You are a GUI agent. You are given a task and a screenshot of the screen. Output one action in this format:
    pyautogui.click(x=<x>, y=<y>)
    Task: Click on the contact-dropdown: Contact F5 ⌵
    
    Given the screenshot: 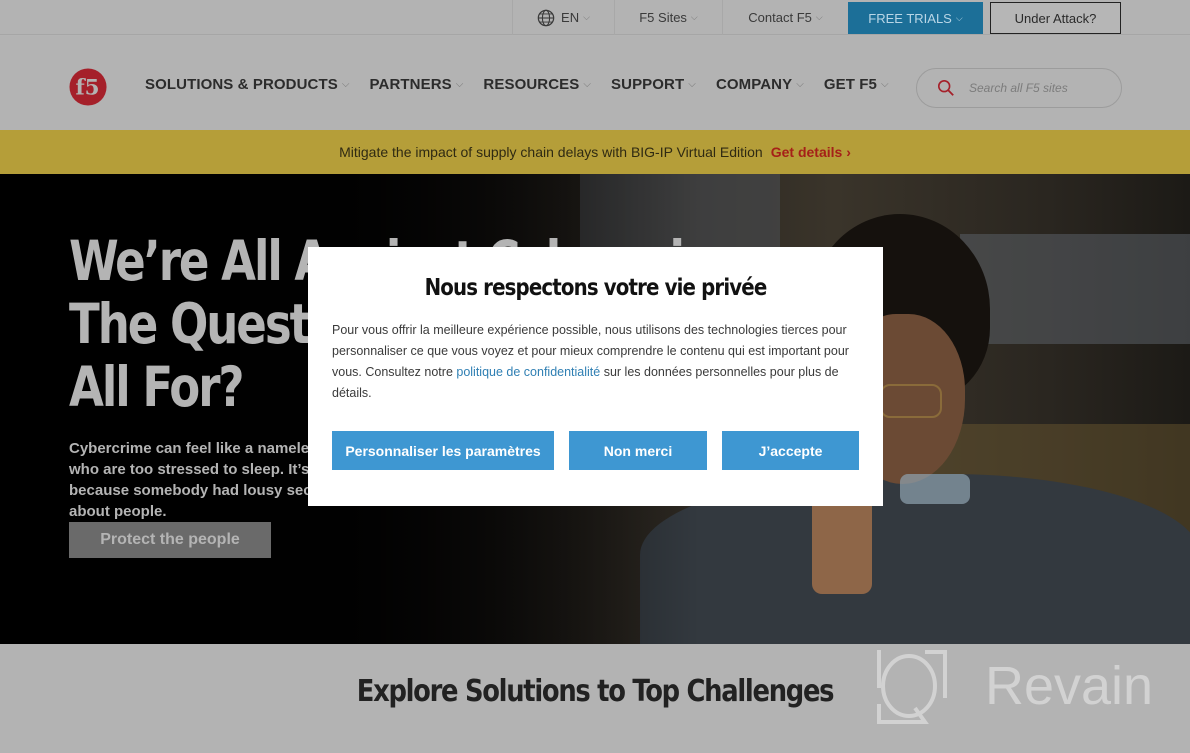 What is the action you would take?
    pyautogui.click(x=785, y=17)
    